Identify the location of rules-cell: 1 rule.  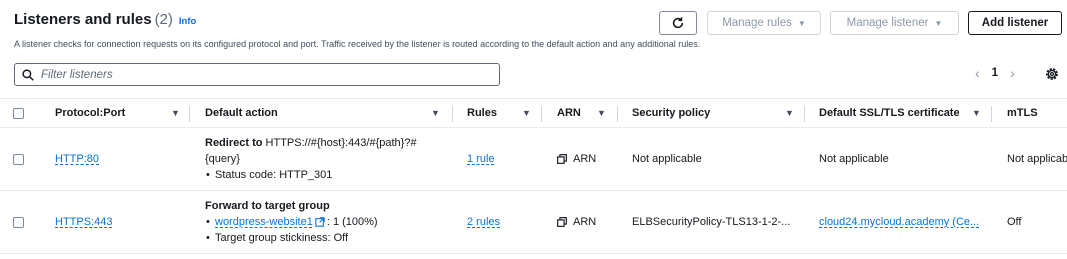
(481, 159).